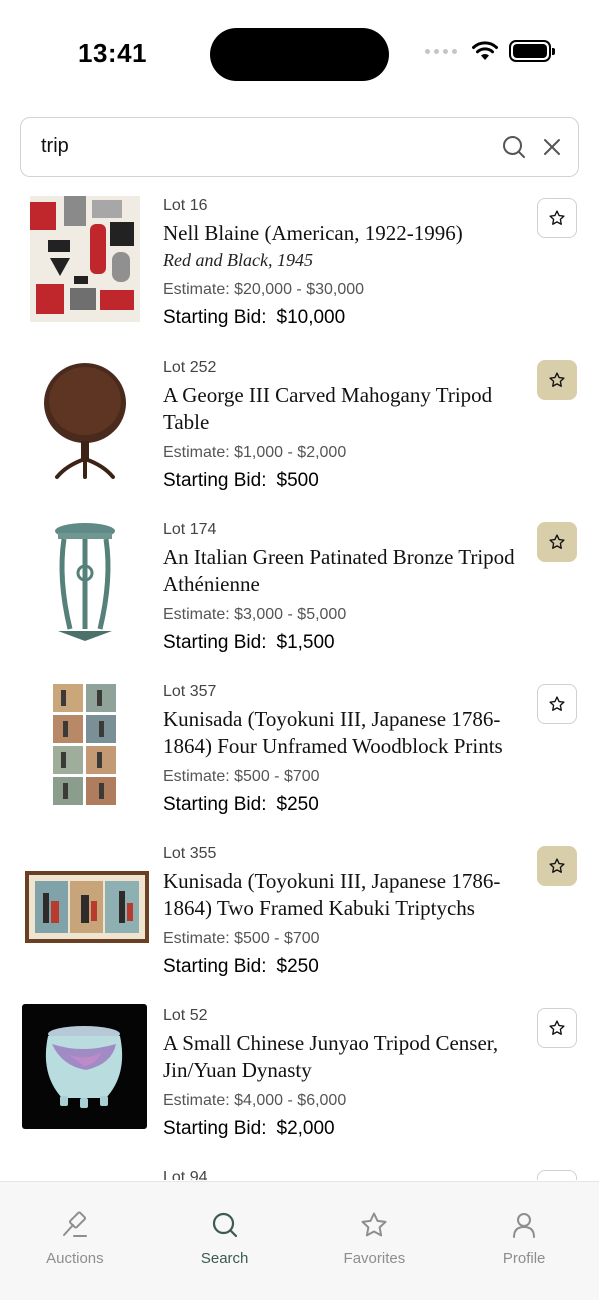 This screenshot has width=599, height=1300. I want to click on list-item: Lot 94, so click(299, 1171).